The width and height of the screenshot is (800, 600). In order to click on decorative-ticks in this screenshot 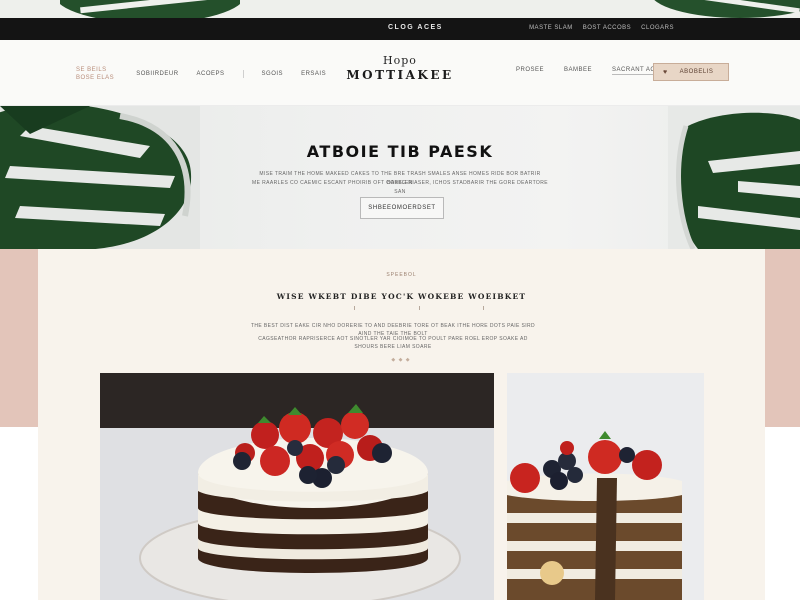, I will do `click(419, 308)`.